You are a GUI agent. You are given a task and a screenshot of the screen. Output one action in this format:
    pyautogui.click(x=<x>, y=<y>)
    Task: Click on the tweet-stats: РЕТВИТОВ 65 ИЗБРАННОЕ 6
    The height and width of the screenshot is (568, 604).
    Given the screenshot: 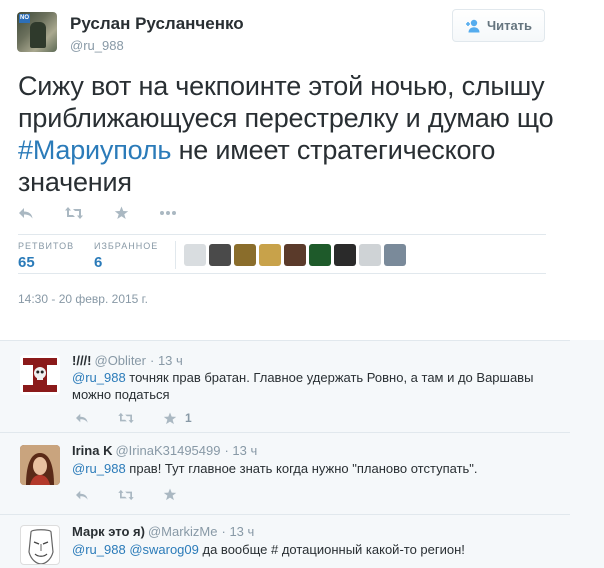 What is the action you would take?
    pyautogui.click(x=282, y=254)
    